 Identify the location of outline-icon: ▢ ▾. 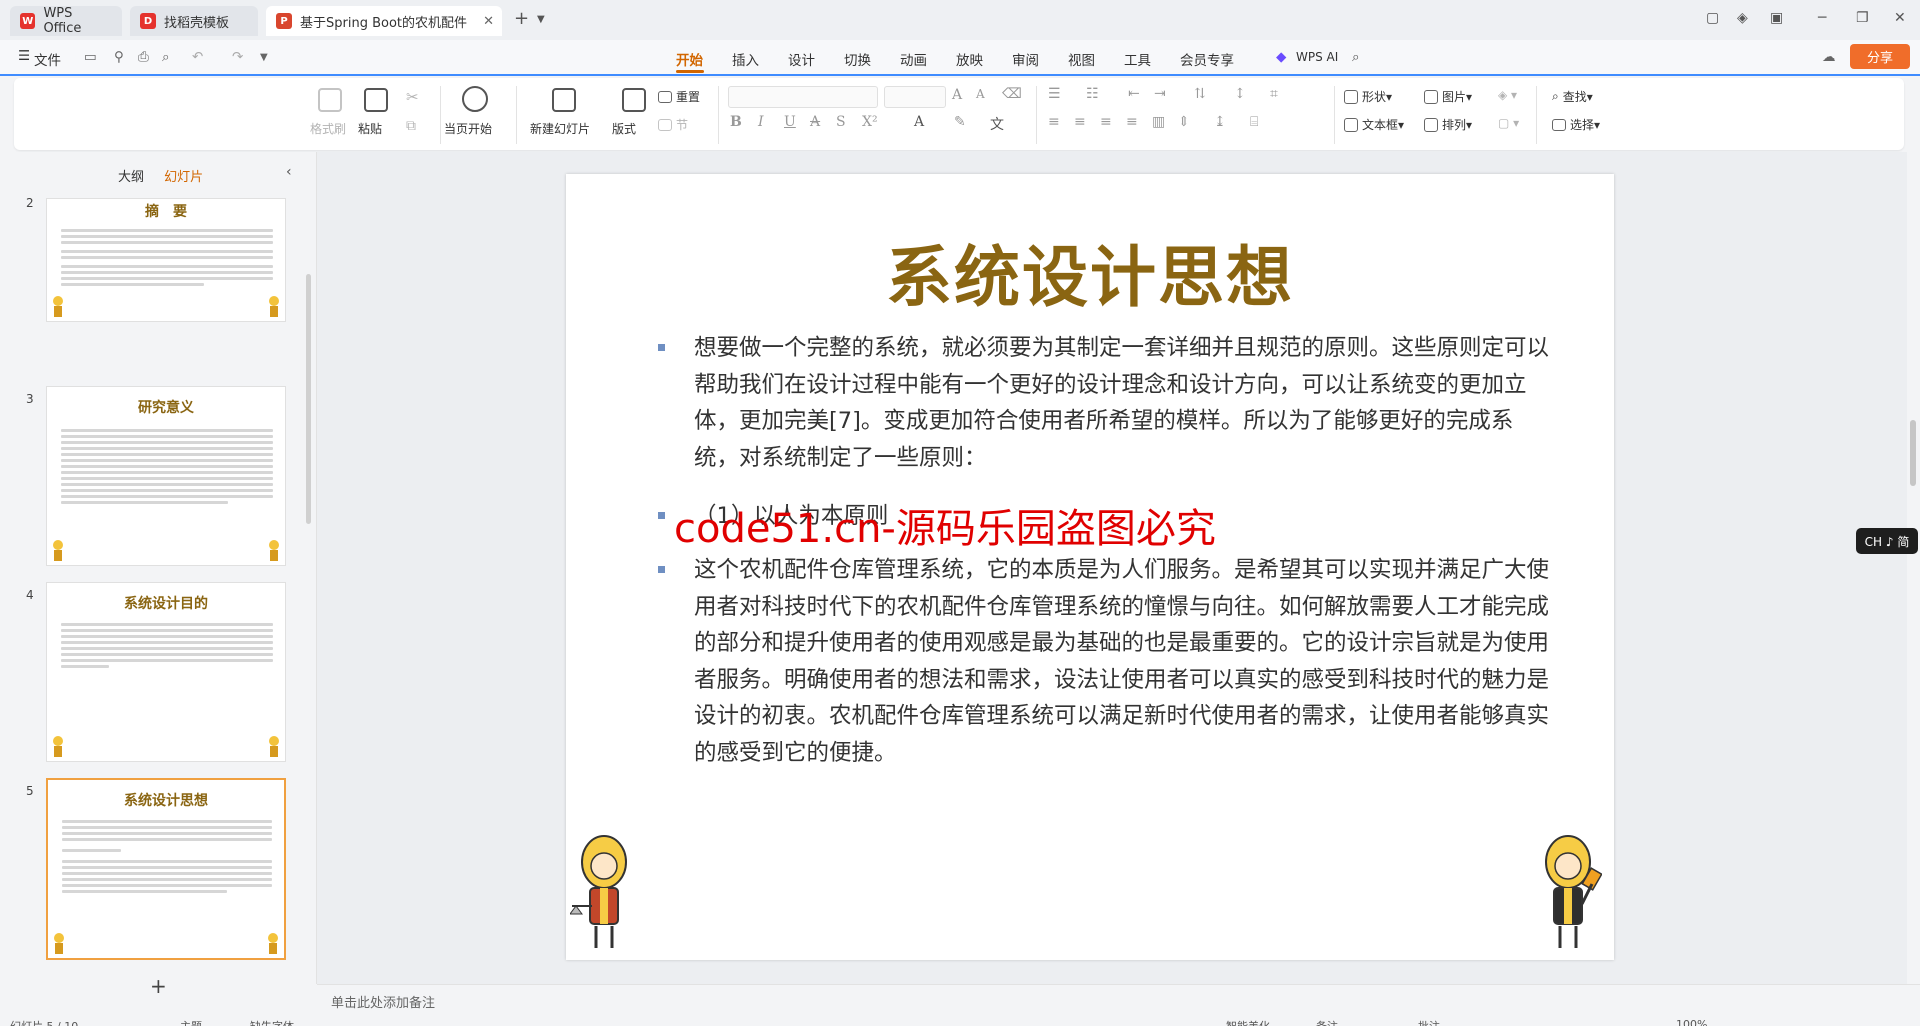
(1508, 123).